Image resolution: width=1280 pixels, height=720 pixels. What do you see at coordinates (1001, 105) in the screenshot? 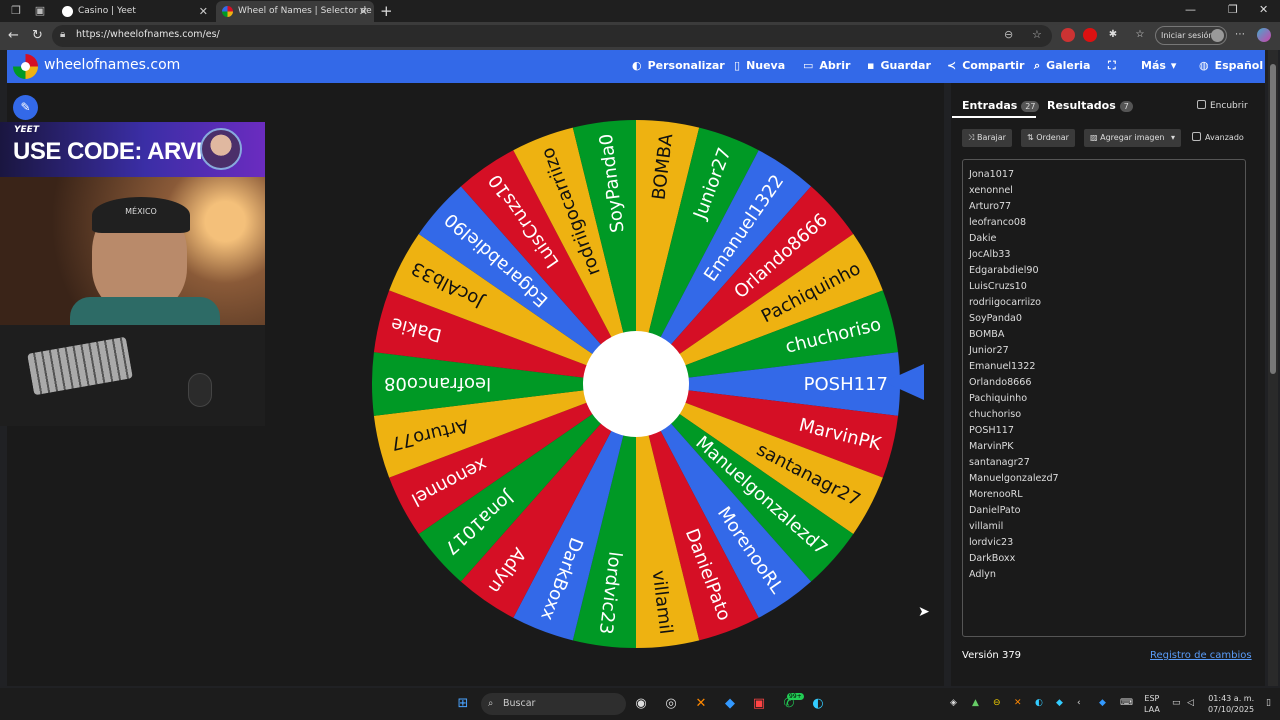
I see `tab-entries: Entradas 27` at bounding box center [1001, 105].